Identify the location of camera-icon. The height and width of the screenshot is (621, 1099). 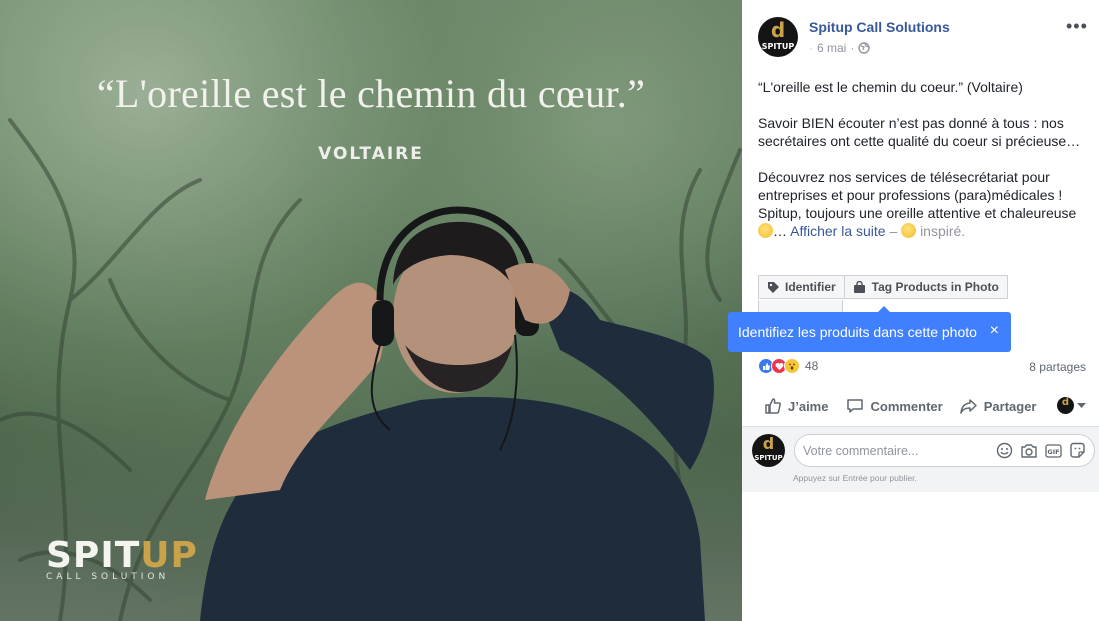
(1029, 451).